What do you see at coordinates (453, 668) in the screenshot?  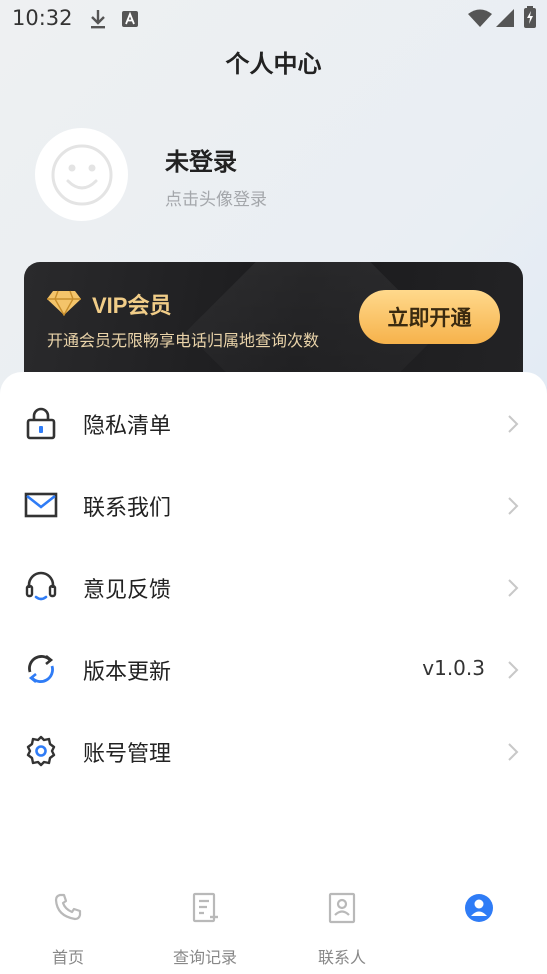 I see `version-value: v1.0.3` at bounding box center [453, 668].